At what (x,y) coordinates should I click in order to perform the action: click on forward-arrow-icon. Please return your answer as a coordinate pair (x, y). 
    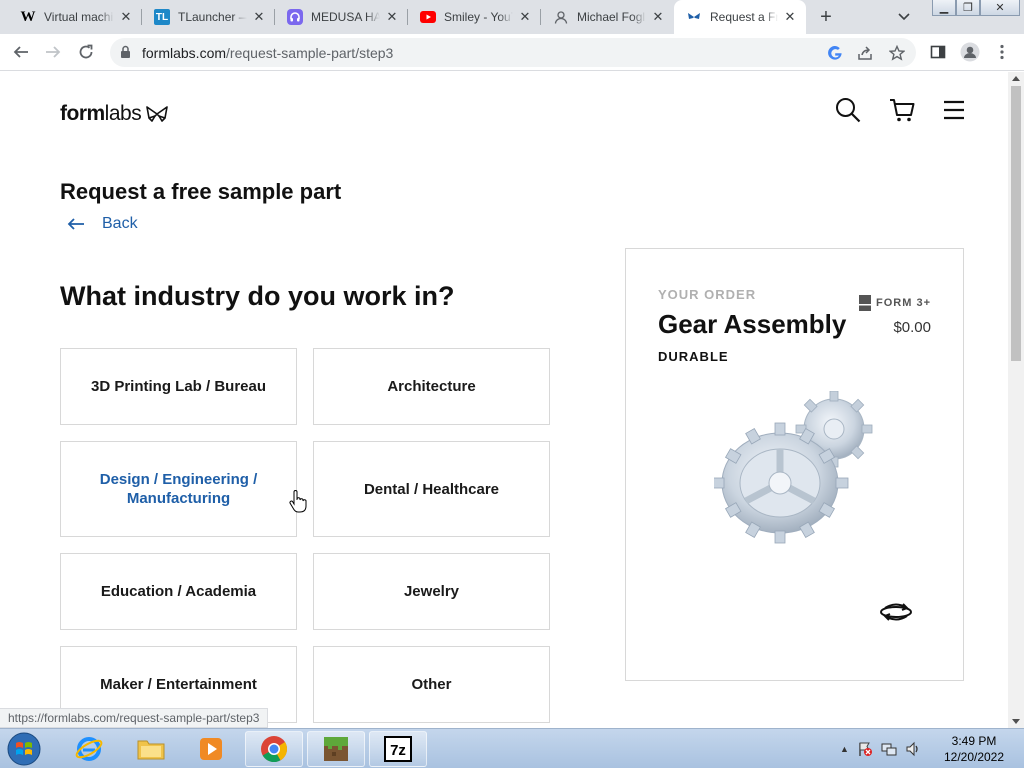
    Looking at the image, I should click on (53, 52).